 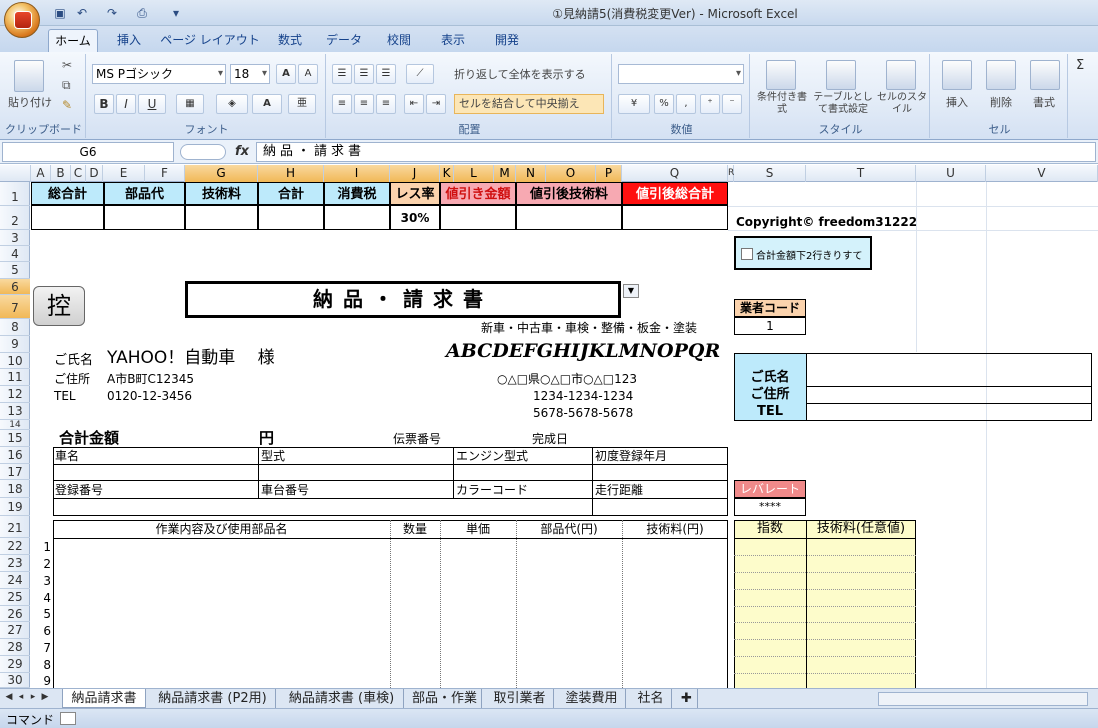 I want to click on col-header-q: Q, so click(x=675, y=173).